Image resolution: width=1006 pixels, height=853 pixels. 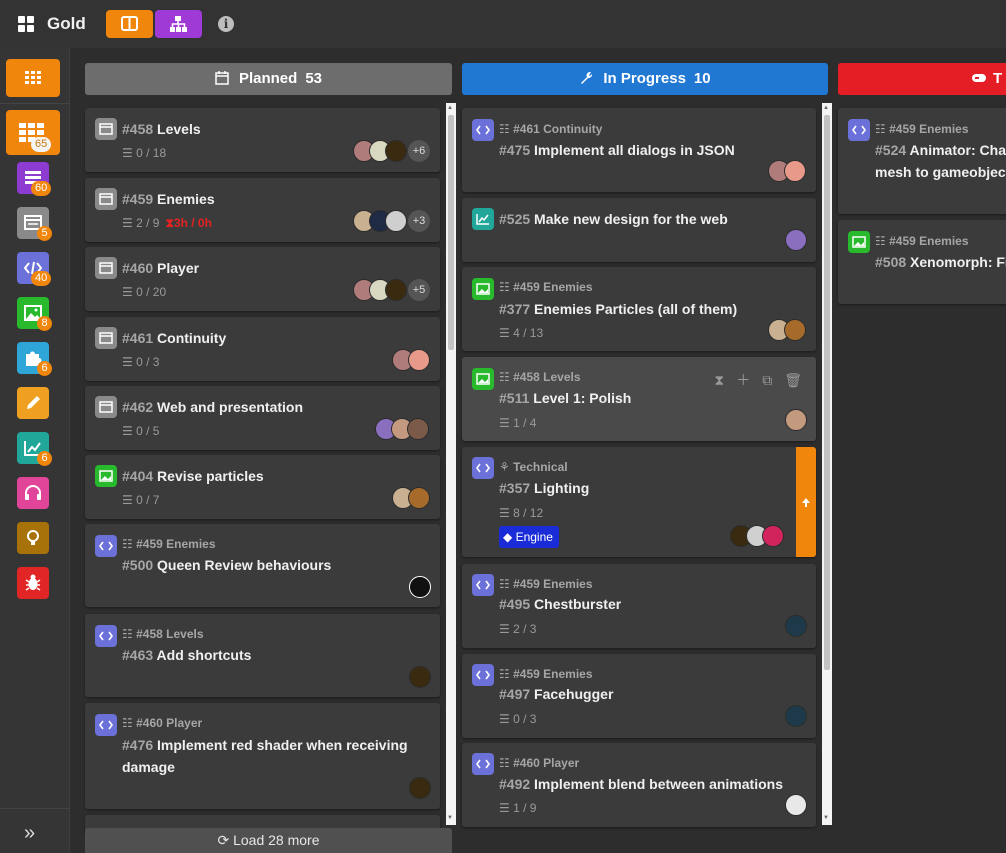 I want to click on card-495: ☷ #459 Enemies #495 Chestburster ☰ 2 / 3, so click(x=639, y=606).